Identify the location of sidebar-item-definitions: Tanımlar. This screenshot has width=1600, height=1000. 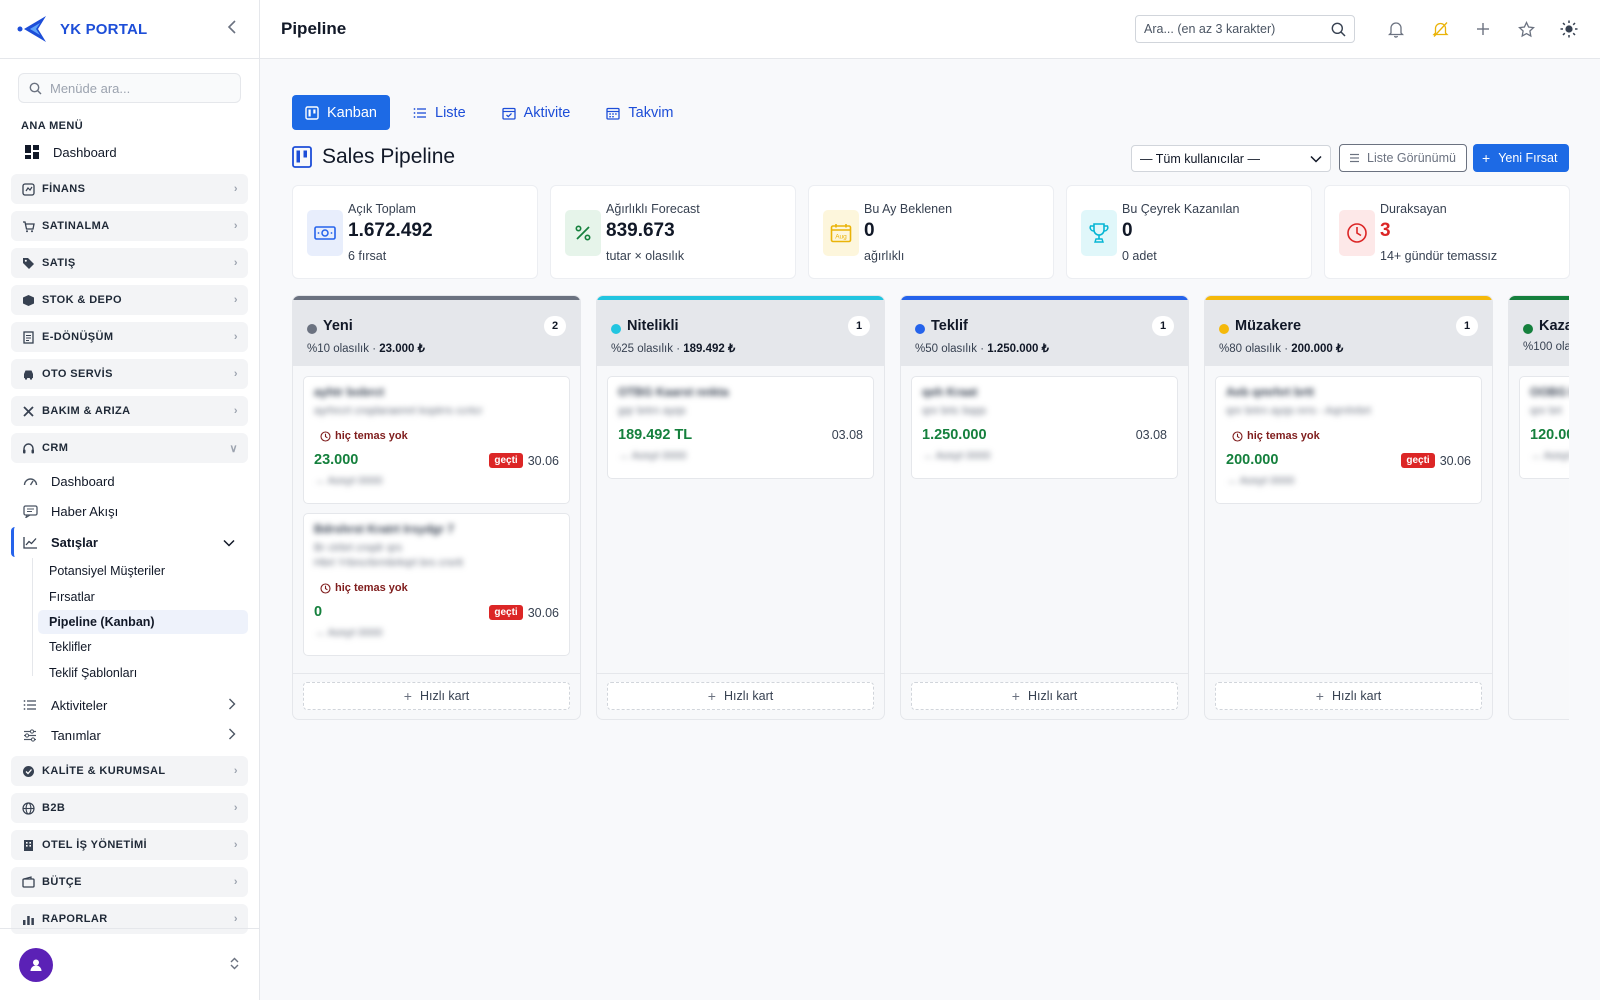
(135, 735).